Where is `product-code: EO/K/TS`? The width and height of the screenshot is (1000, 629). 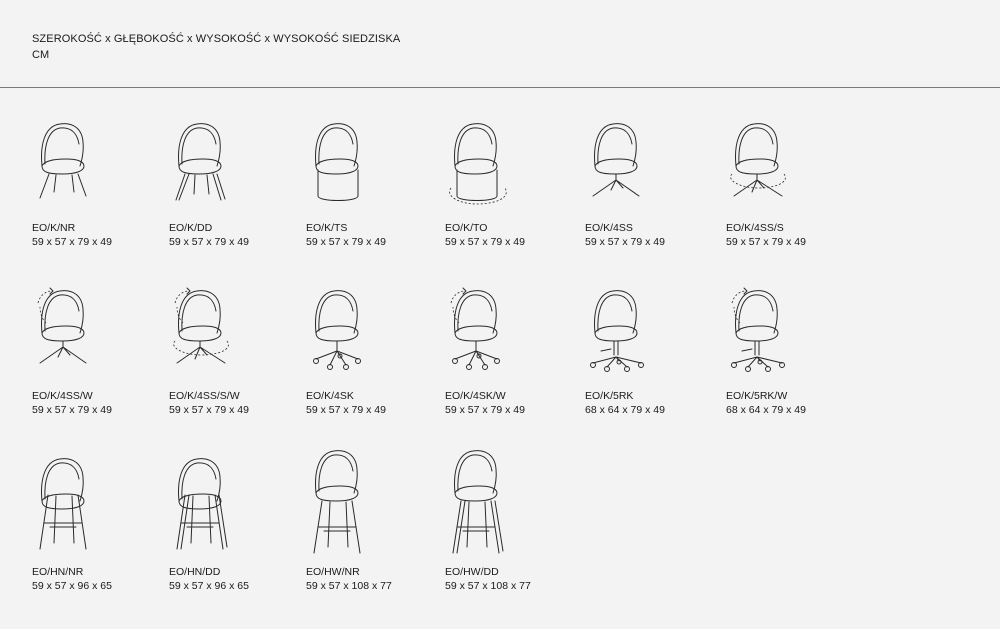
product-code: EO/K/TS is located at coordinates (327, 228).